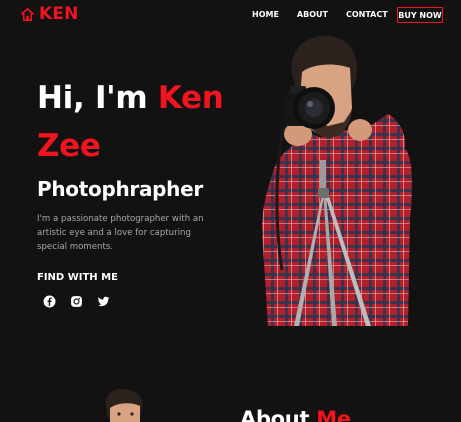 The height and width of the screenshot is (422, 461). What do you see at coordinates (333, 414) in the screenshot?
I see `about-title-part2: Me` at bounding box center [333, 414].